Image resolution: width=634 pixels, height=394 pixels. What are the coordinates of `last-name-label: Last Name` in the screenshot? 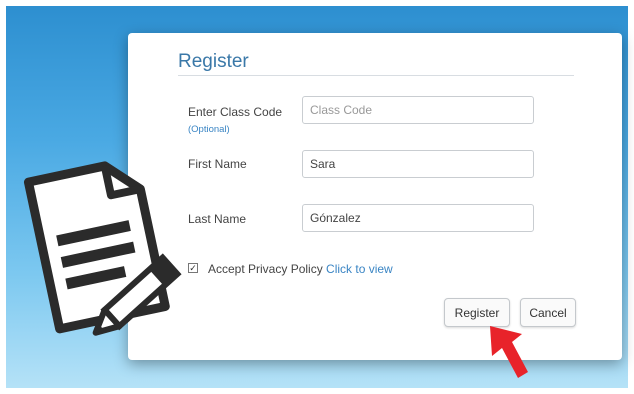 It's located at (217, 219).